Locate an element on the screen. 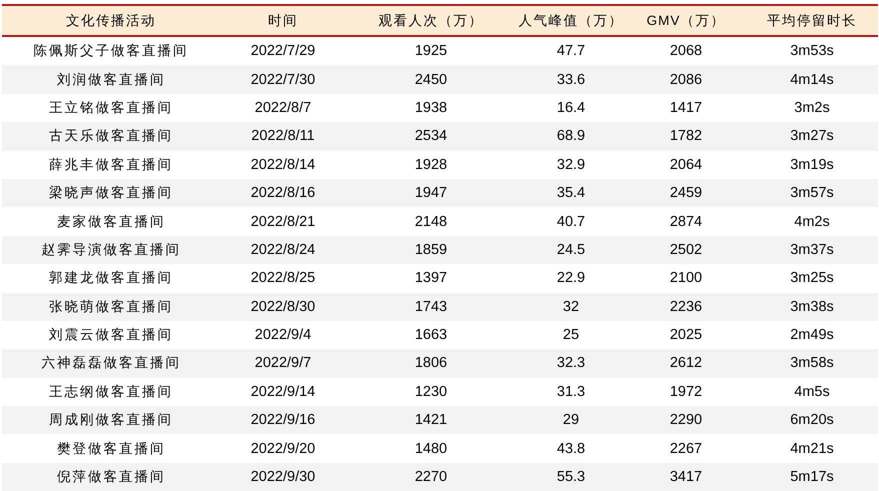 The width and height of the screenshot is (879, 491). table-cell-text: 2022/8/14 is located at coordinates (283, 164).